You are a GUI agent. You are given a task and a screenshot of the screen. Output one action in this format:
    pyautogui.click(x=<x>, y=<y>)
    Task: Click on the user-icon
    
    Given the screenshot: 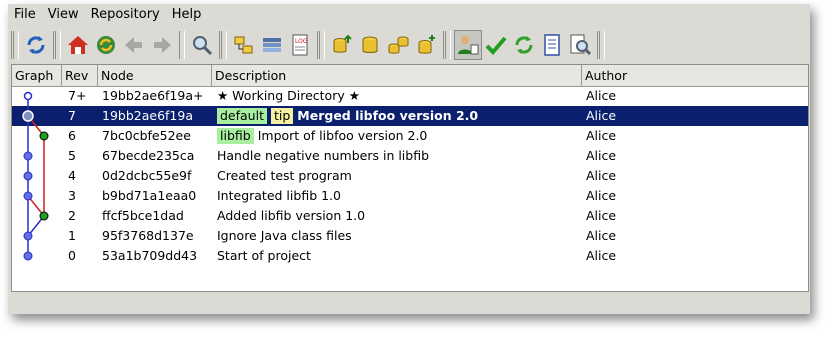 What is the action you would take?
    pyautogui.click(x=468, y=45)
    